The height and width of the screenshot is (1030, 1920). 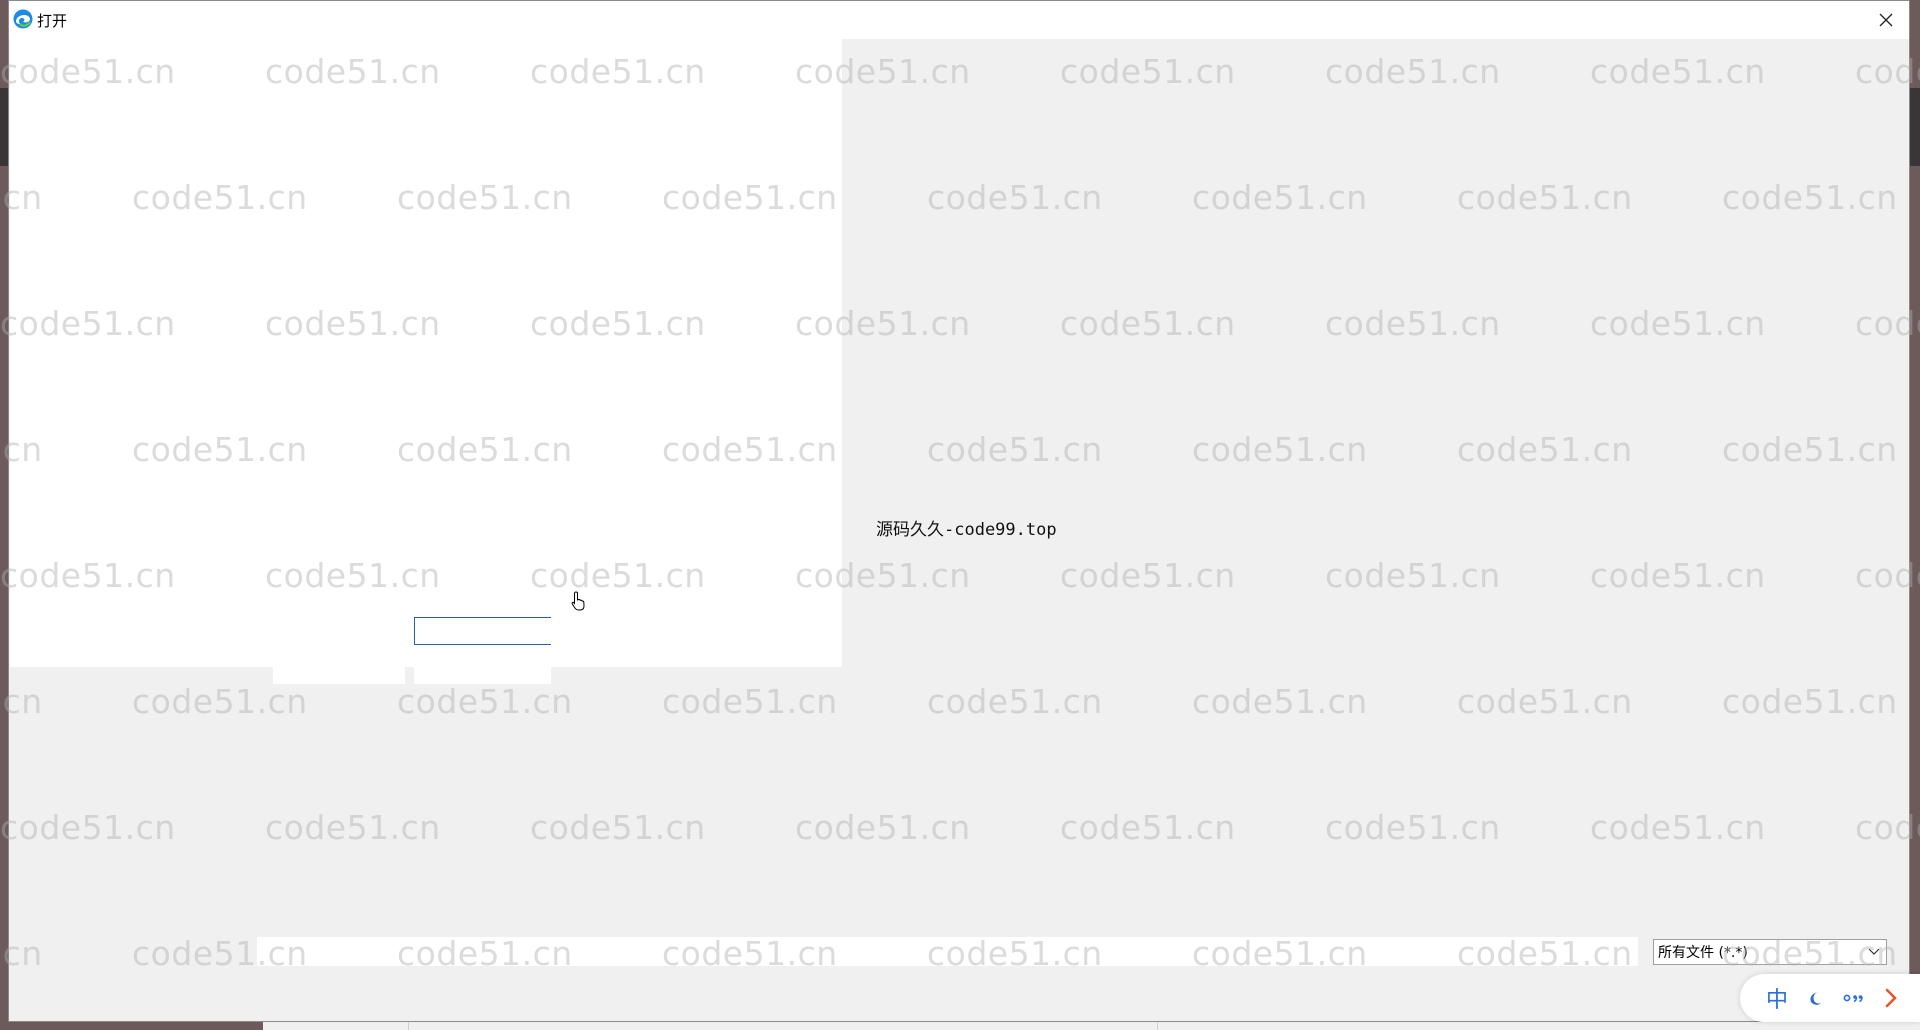 I want to click on close-icon, so click(x=1886, y=20).